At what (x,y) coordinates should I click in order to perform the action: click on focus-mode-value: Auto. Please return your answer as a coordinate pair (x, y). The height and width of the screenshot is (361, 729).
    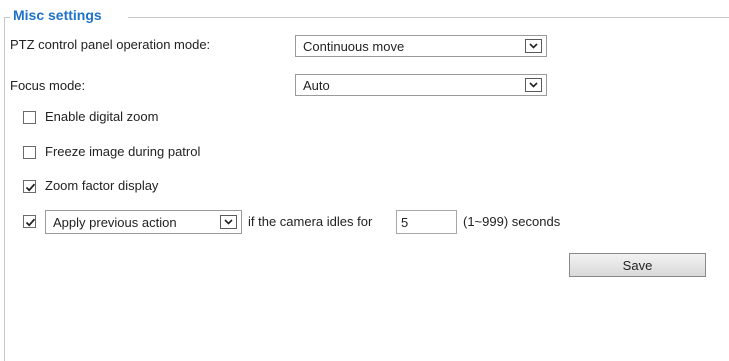
    Looking at the image, I should click on (316, 85).